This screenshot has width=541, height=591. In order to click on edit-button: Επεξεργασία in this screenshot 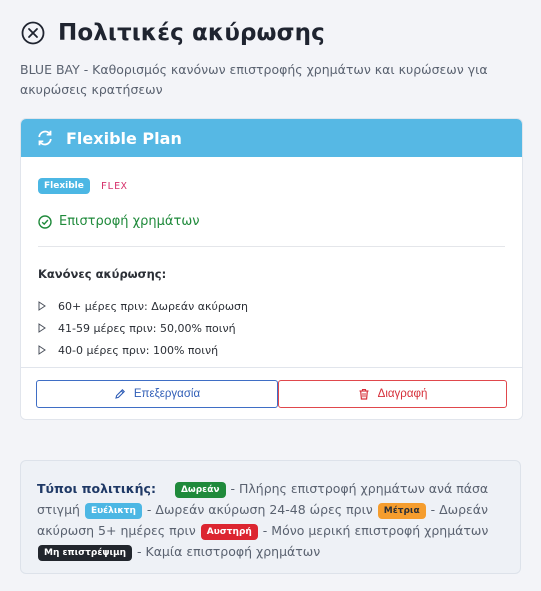, I will do `click(157, 394)`.